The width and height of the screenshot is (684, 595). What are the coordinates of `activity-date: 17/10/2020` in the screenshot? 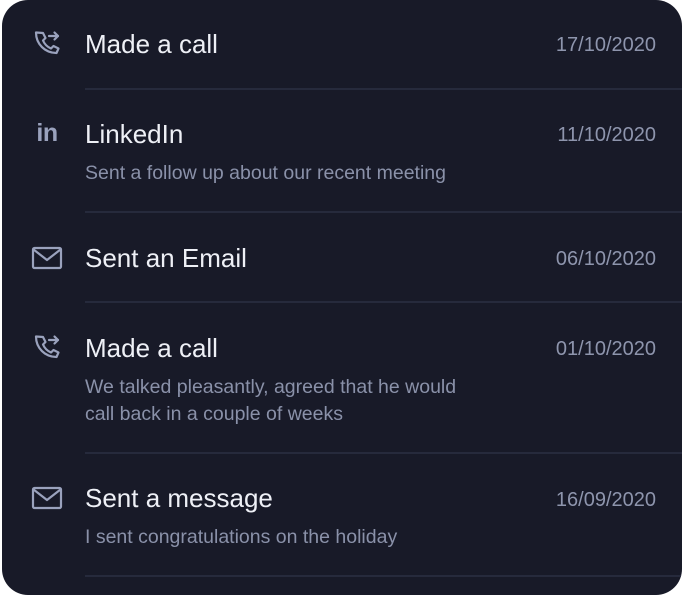 It's located at (605, 45).